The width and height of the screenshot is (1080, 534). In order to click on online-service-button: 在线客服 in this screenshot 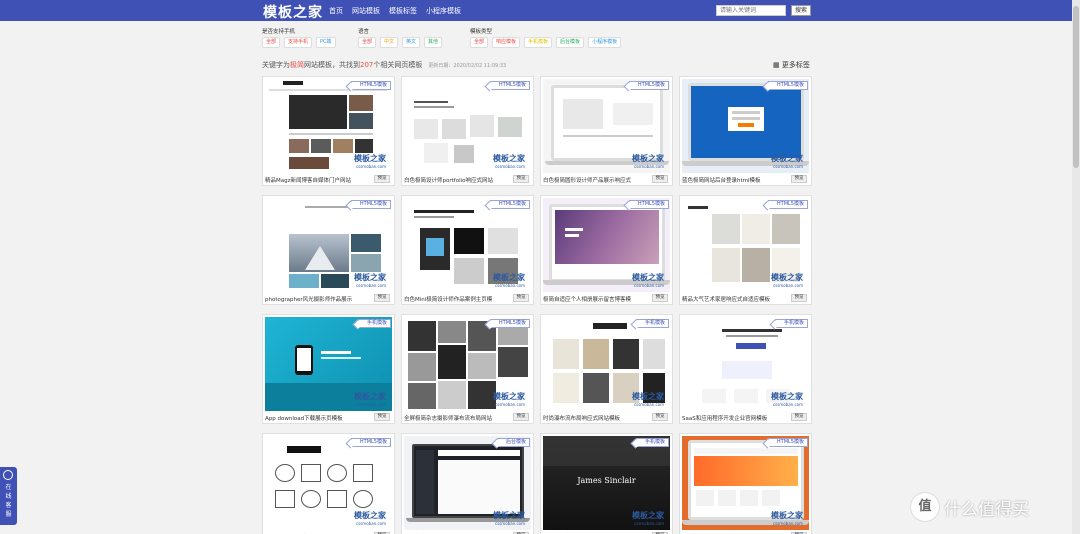, I will do `click(8, 496)`.